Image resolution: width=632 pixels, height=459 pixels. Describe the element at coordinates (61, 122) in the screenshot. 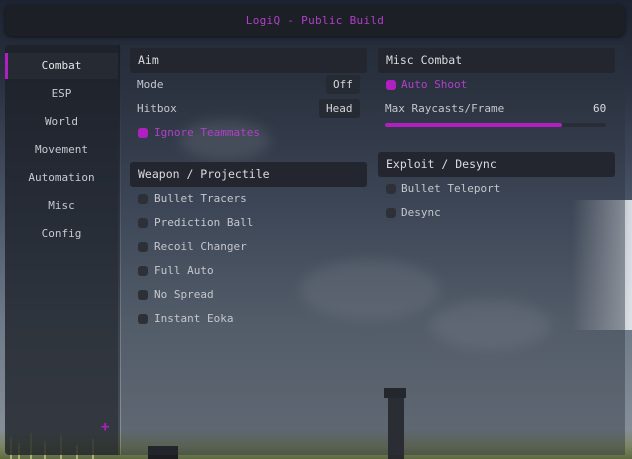

I see `sidebar-item-world: World` at that location.